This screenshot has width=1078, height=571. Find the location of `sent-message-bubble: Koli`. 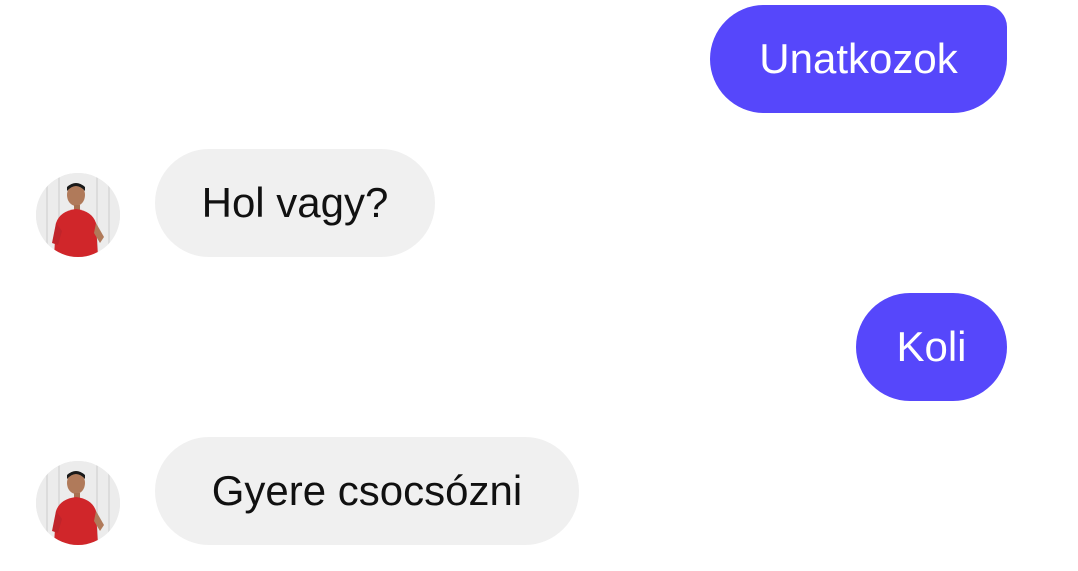

sent-message-bubble: Koli is located at coordinates (931, 347).